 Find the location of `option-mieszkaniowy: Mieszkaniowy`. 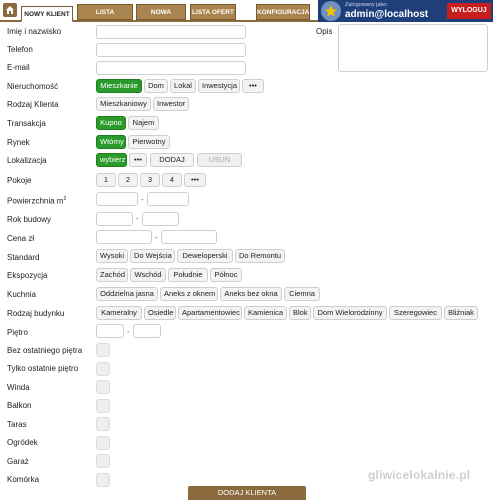

option-mieszkaniowy: Mieszkaniowy is located at coordinates (123, 104).